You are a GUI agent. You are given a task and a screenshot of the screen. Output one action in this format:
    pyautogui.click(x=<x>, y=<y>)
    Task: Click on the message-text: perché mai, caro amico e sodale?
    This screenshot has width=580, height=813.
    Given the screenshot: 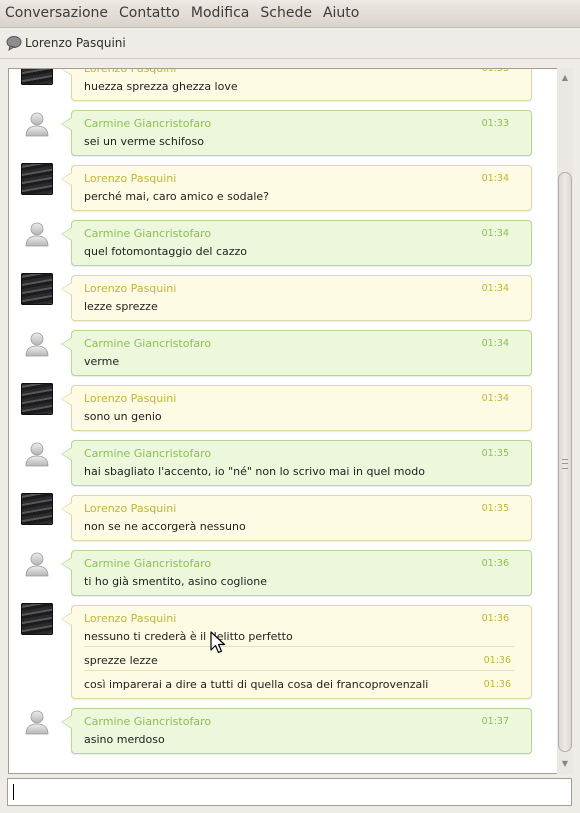 What is the action you would take?
    pyautogui.click(x=177, y=196)
    